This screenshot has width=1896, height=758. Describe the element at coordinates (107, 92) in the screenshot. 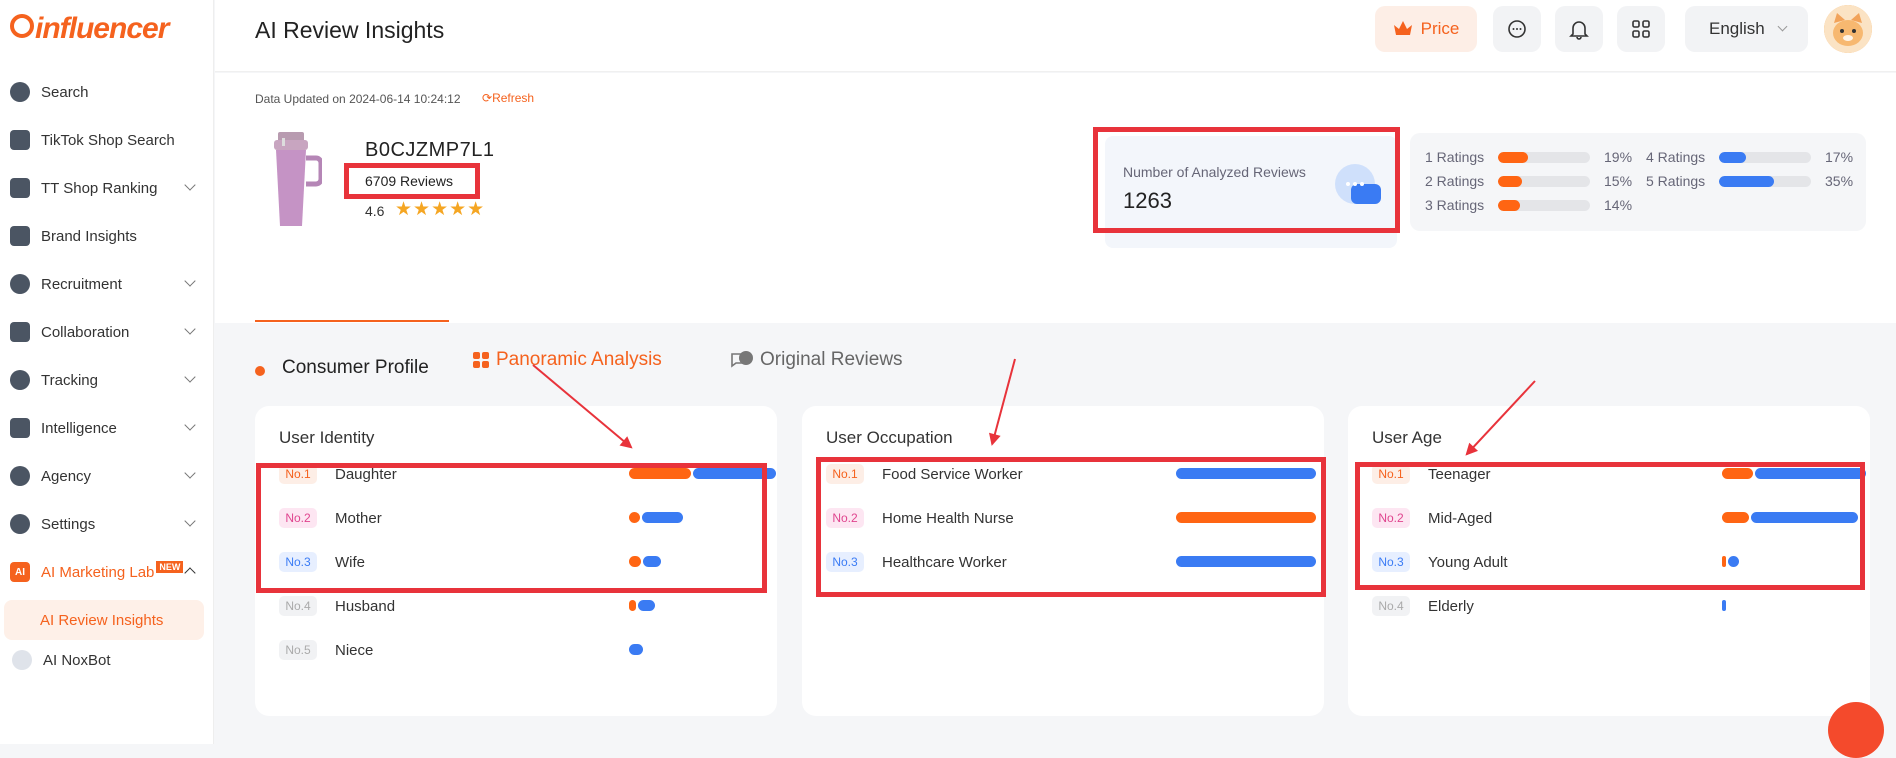

I see `sidebar-item-search: Search` at that location.